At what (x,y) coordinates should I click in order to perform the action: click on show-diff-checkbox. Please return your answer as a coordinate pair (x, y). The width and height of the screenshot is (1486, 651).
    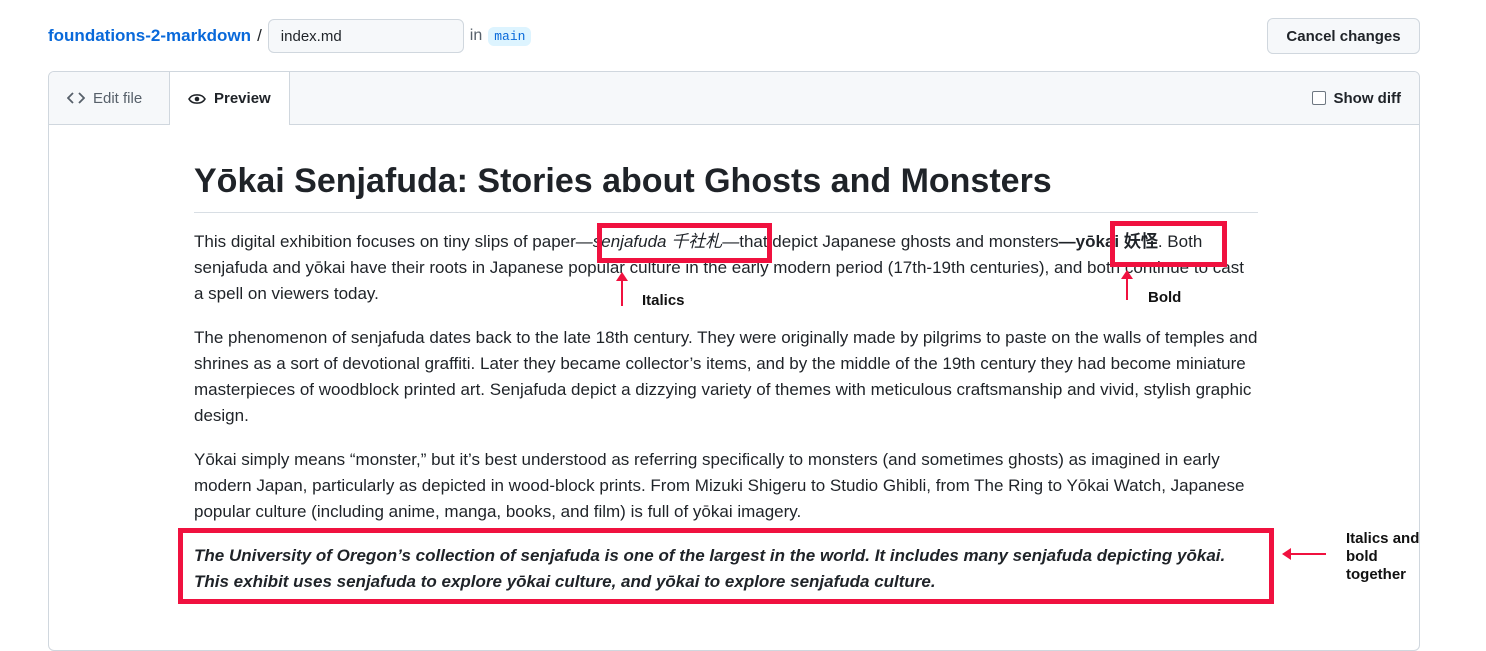
    Looking at the image, I should click on (1318, 98).